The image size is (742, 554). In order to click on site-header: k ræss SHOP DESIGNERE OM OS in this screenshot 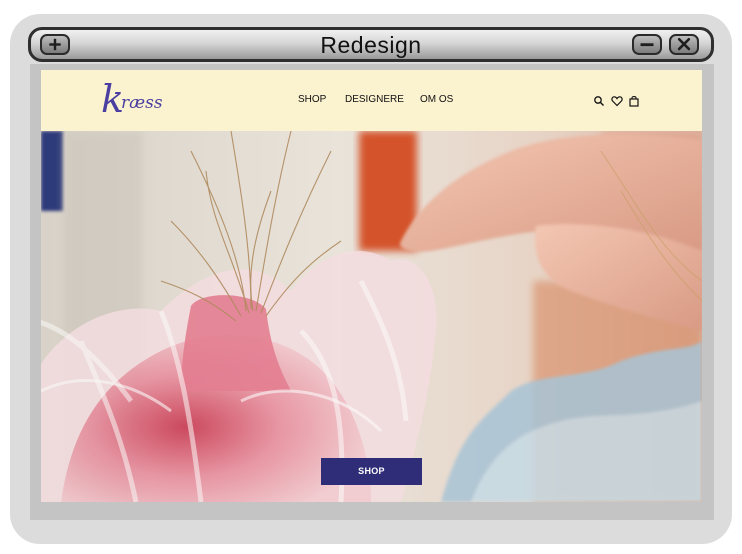, I will do `click(371, 100)`.